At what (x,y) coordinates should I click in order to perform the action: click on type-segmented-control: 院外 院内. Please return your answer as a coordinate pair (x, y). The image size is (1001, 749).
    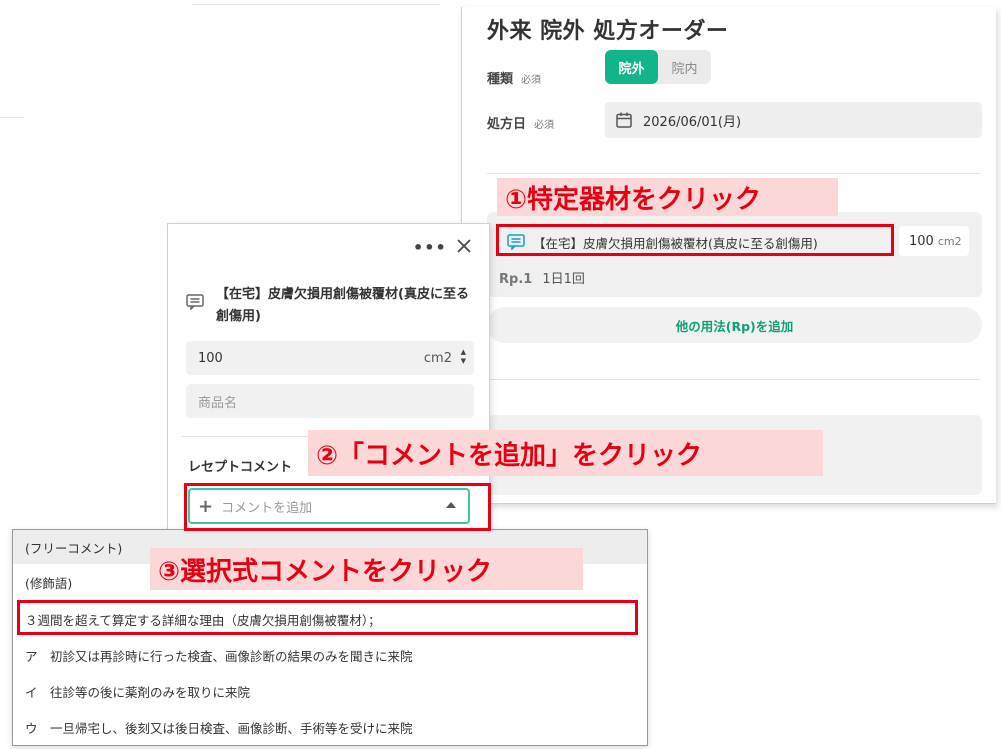
    Looking at the image, I should click on (658, 67).